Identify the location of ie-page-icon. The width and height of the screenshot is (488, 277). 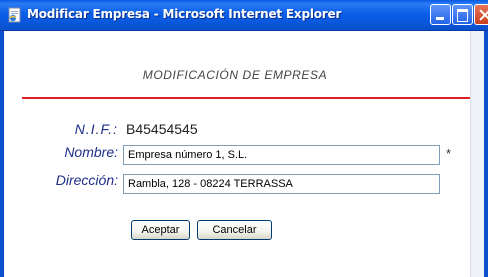
(14, 15).